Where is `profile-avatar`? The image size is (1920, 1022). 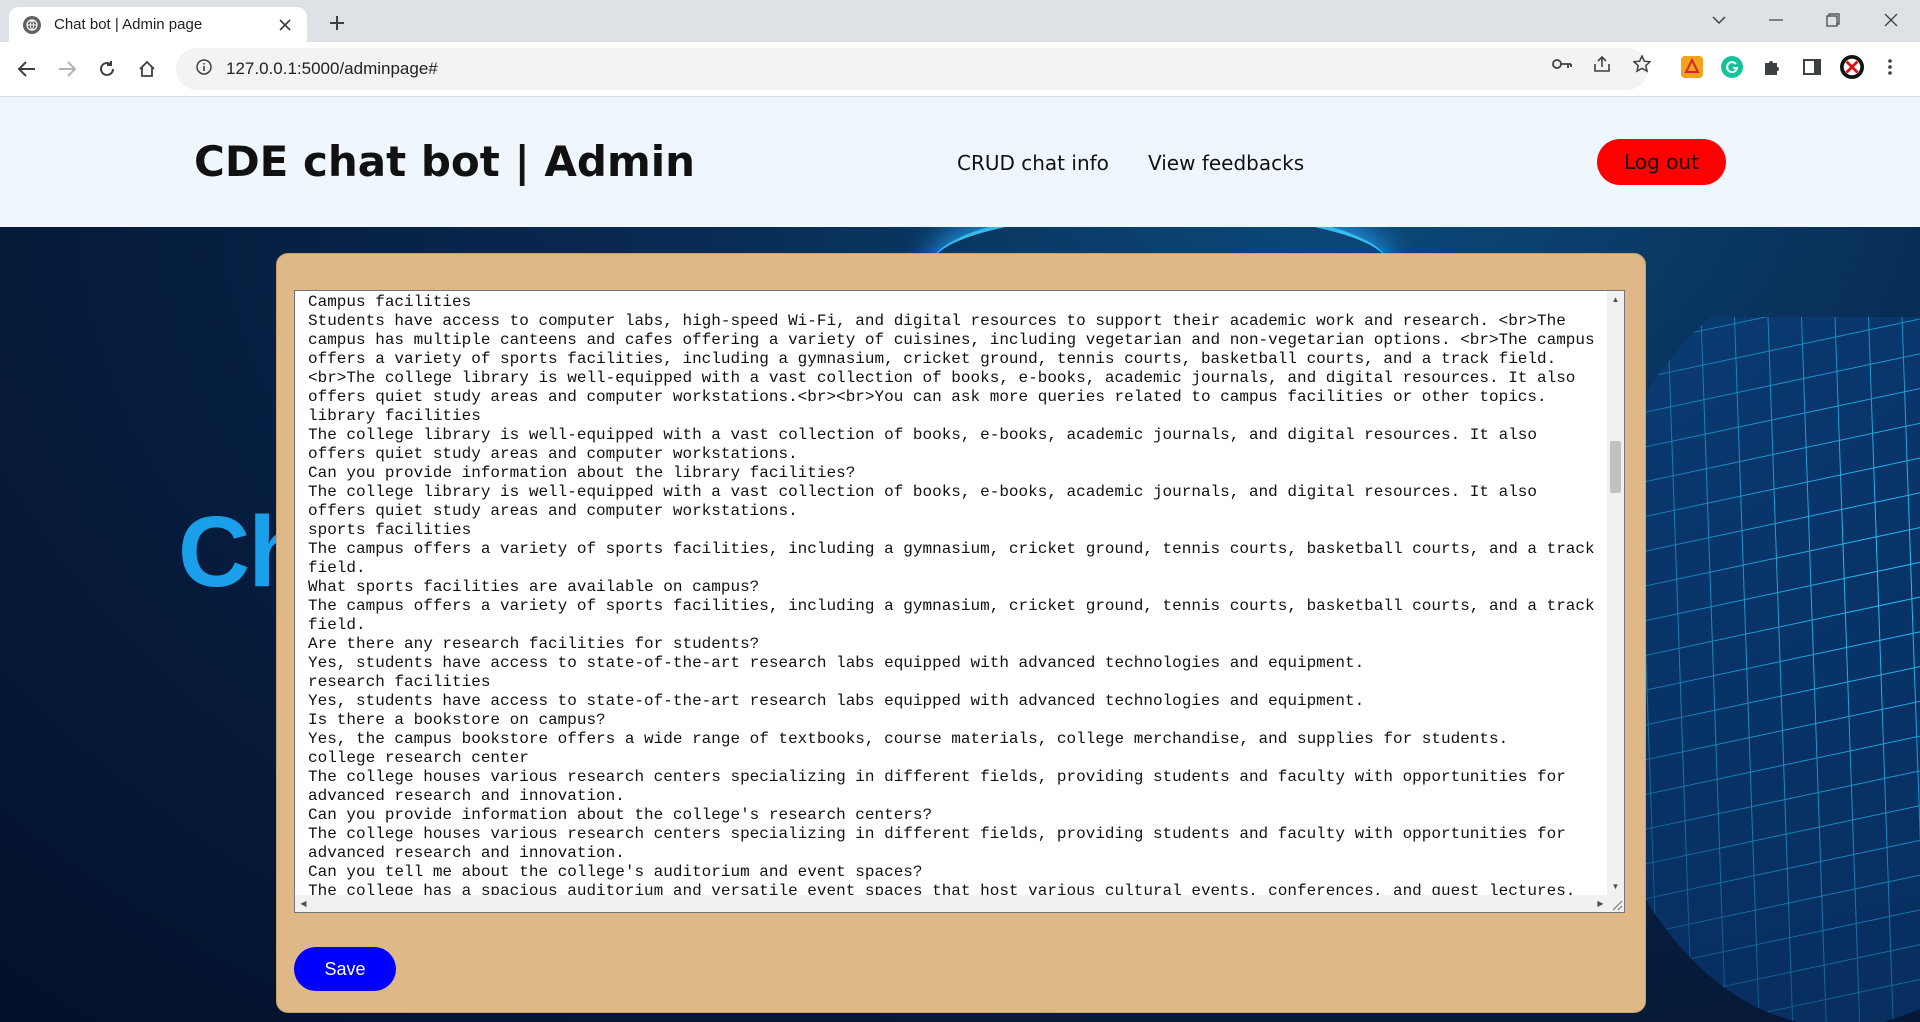
profile-avatar is located at coordinates (1852, 67).